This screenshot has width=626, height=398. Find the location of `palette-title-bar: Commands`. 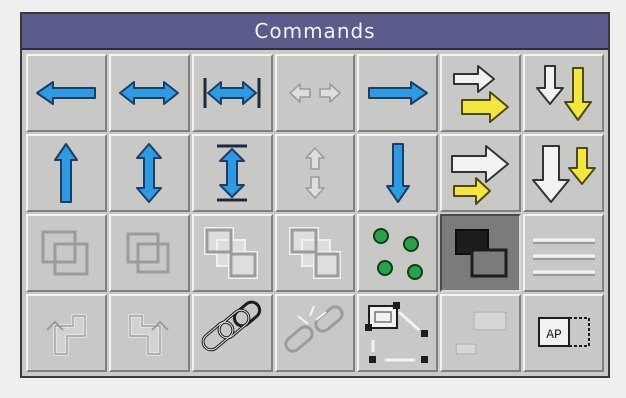

palette-title-bar: Commands is located at coordinates (315, 32).